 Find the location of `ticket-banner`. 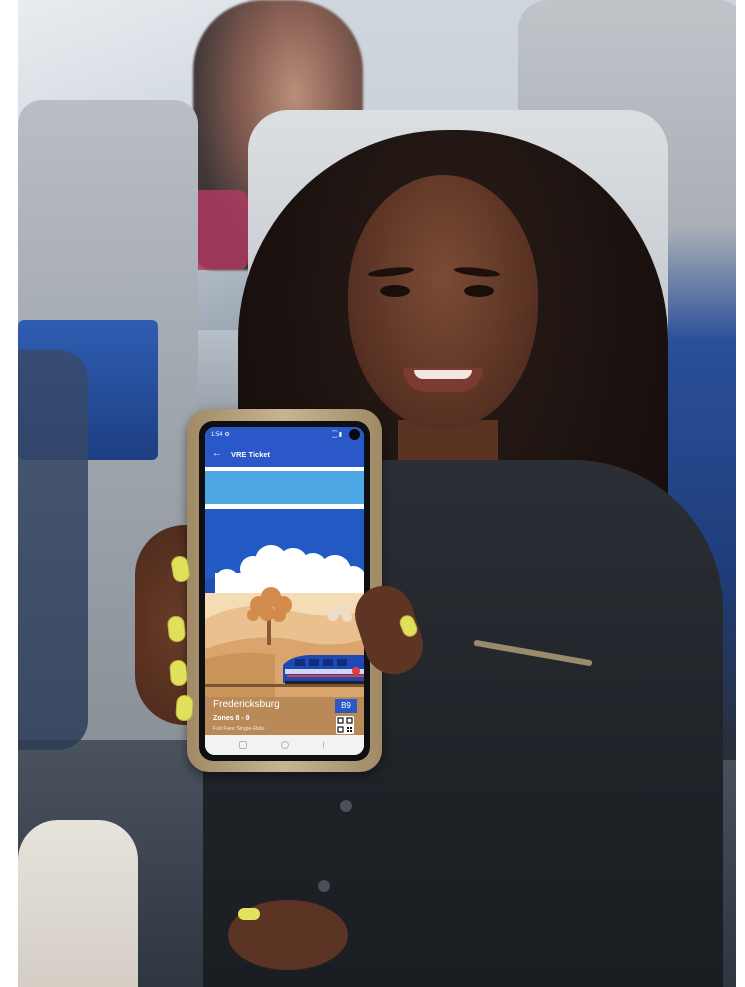

ticket-banner is located at coordinates (284, 487).